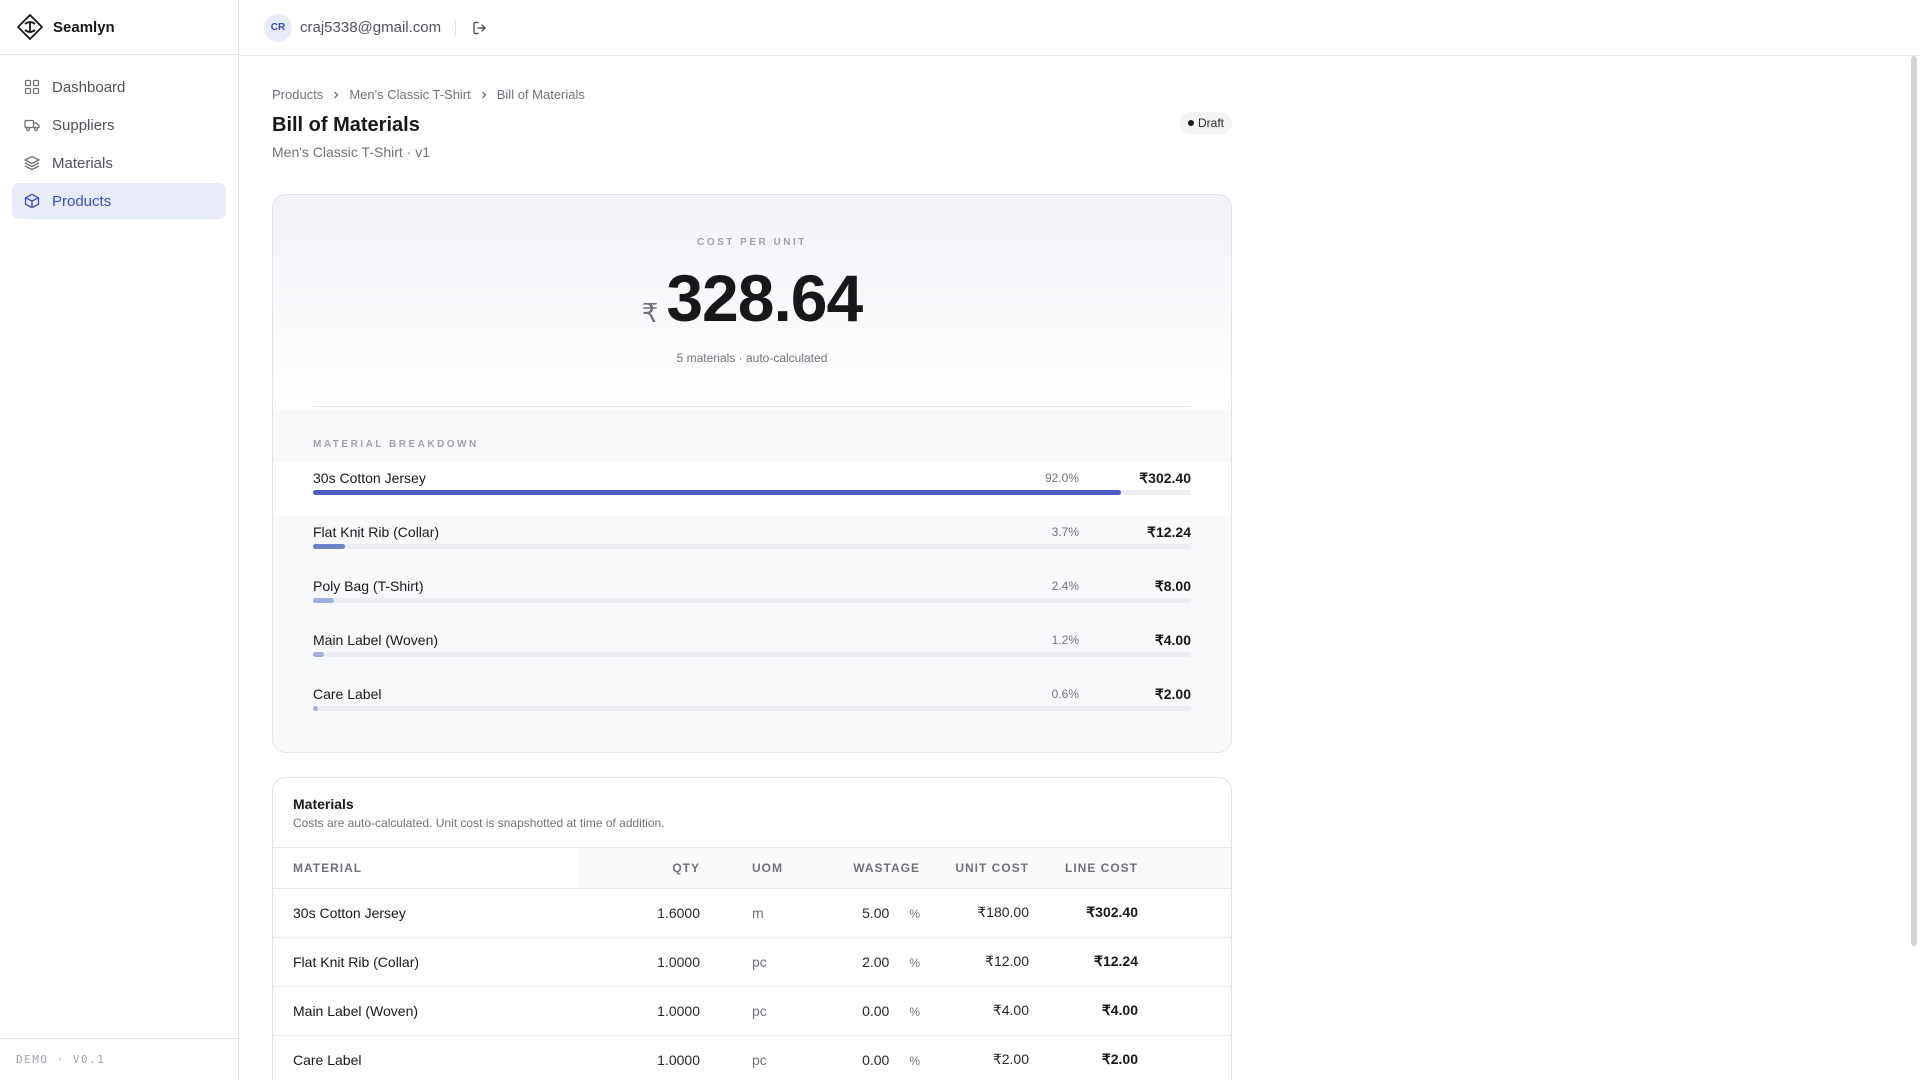  What do you see at coordinates (1083, 962) in the screenshot?
I see `cell-line-cost: ₹12.24` at bounding box center [1083, 962].